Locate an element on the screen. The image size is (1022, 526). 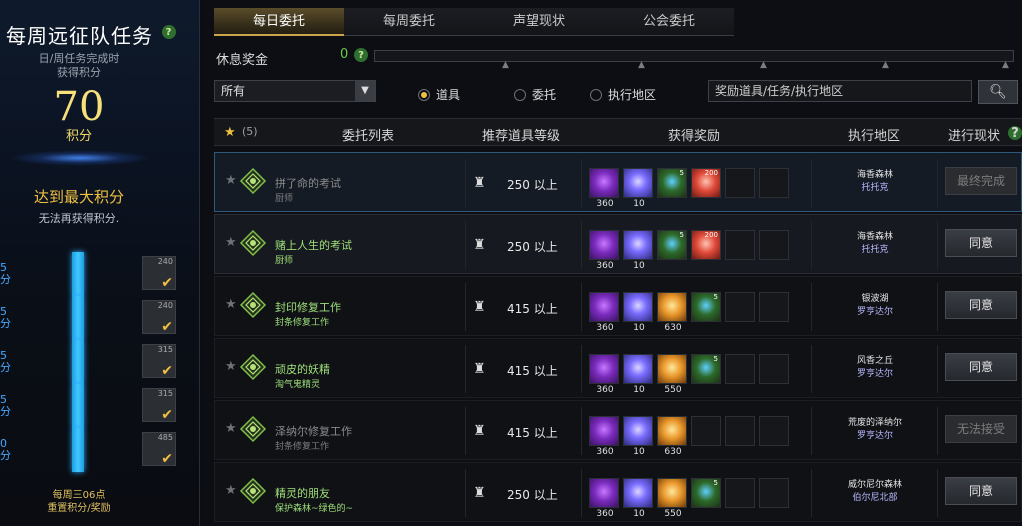
commission-row: ★ 顽皮的妖精 淘气鬼精灵 ♜ 415 以上 360 10 550 5 风香之丘 罗亨达尔 同意 is located at coordinates (618, 368).